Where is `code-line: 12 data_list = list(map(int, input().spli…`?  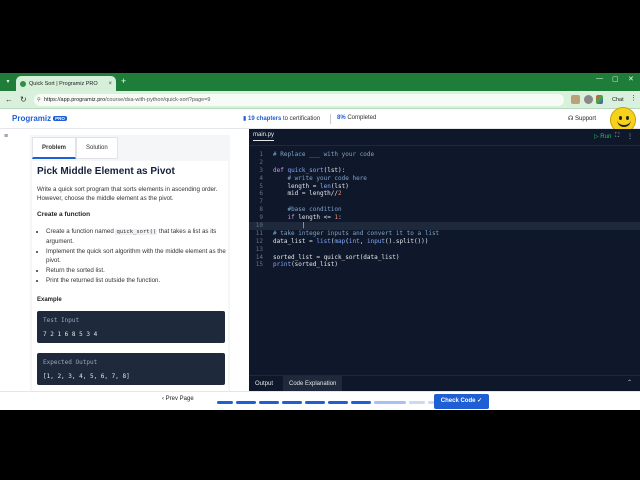
code-line: 12 data_list = list(map(int, input().spli… is located at coordinates (342, 241).